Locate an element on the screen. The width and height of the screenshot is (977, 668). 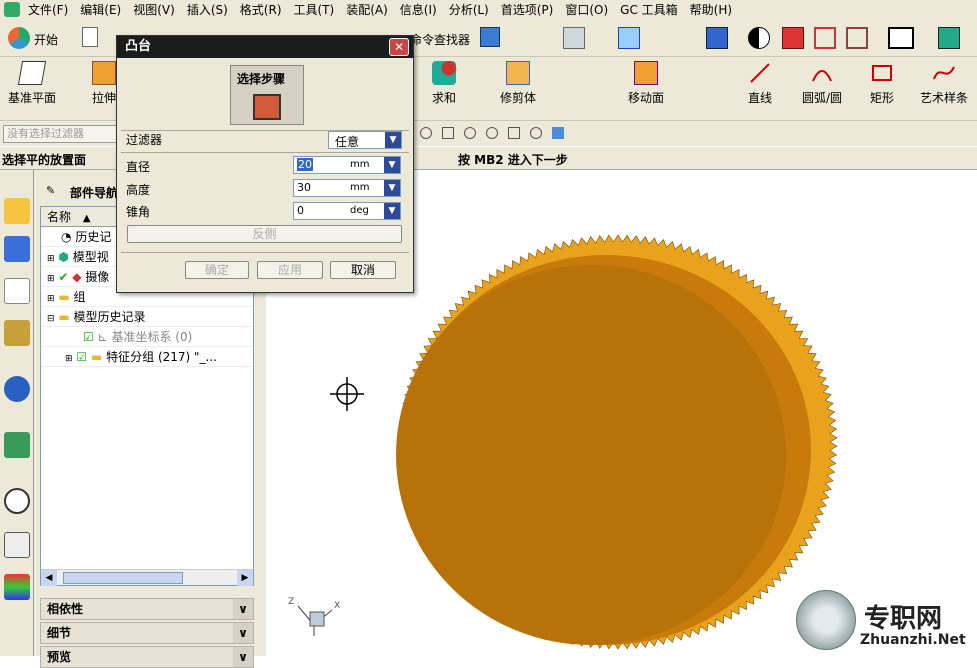
part-navigator-icon is located at coordinates (17, 291).